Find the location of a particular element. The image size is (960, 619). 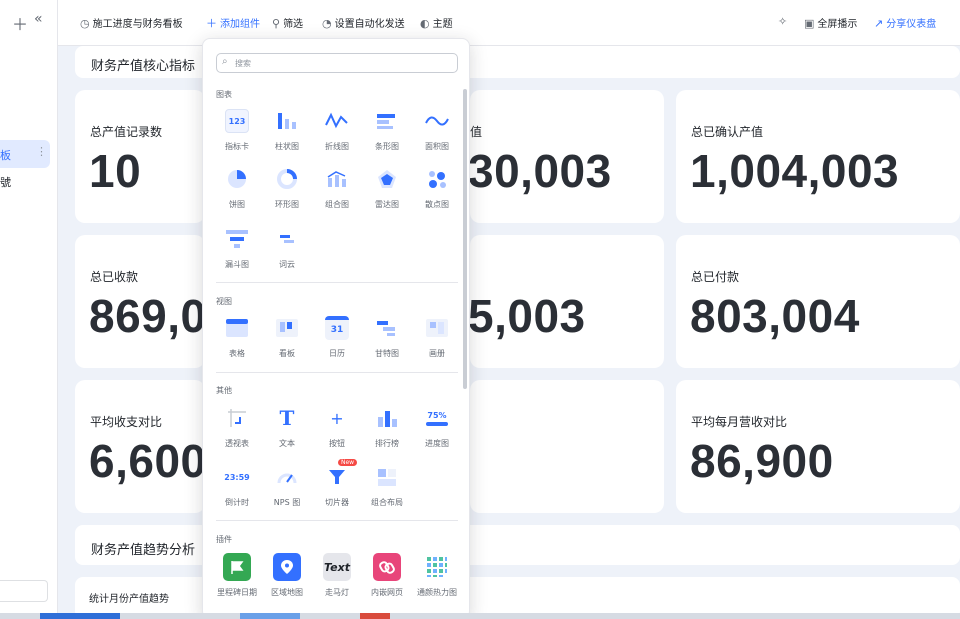

plus-icon: ＋ is located at coordinates (211, 23).